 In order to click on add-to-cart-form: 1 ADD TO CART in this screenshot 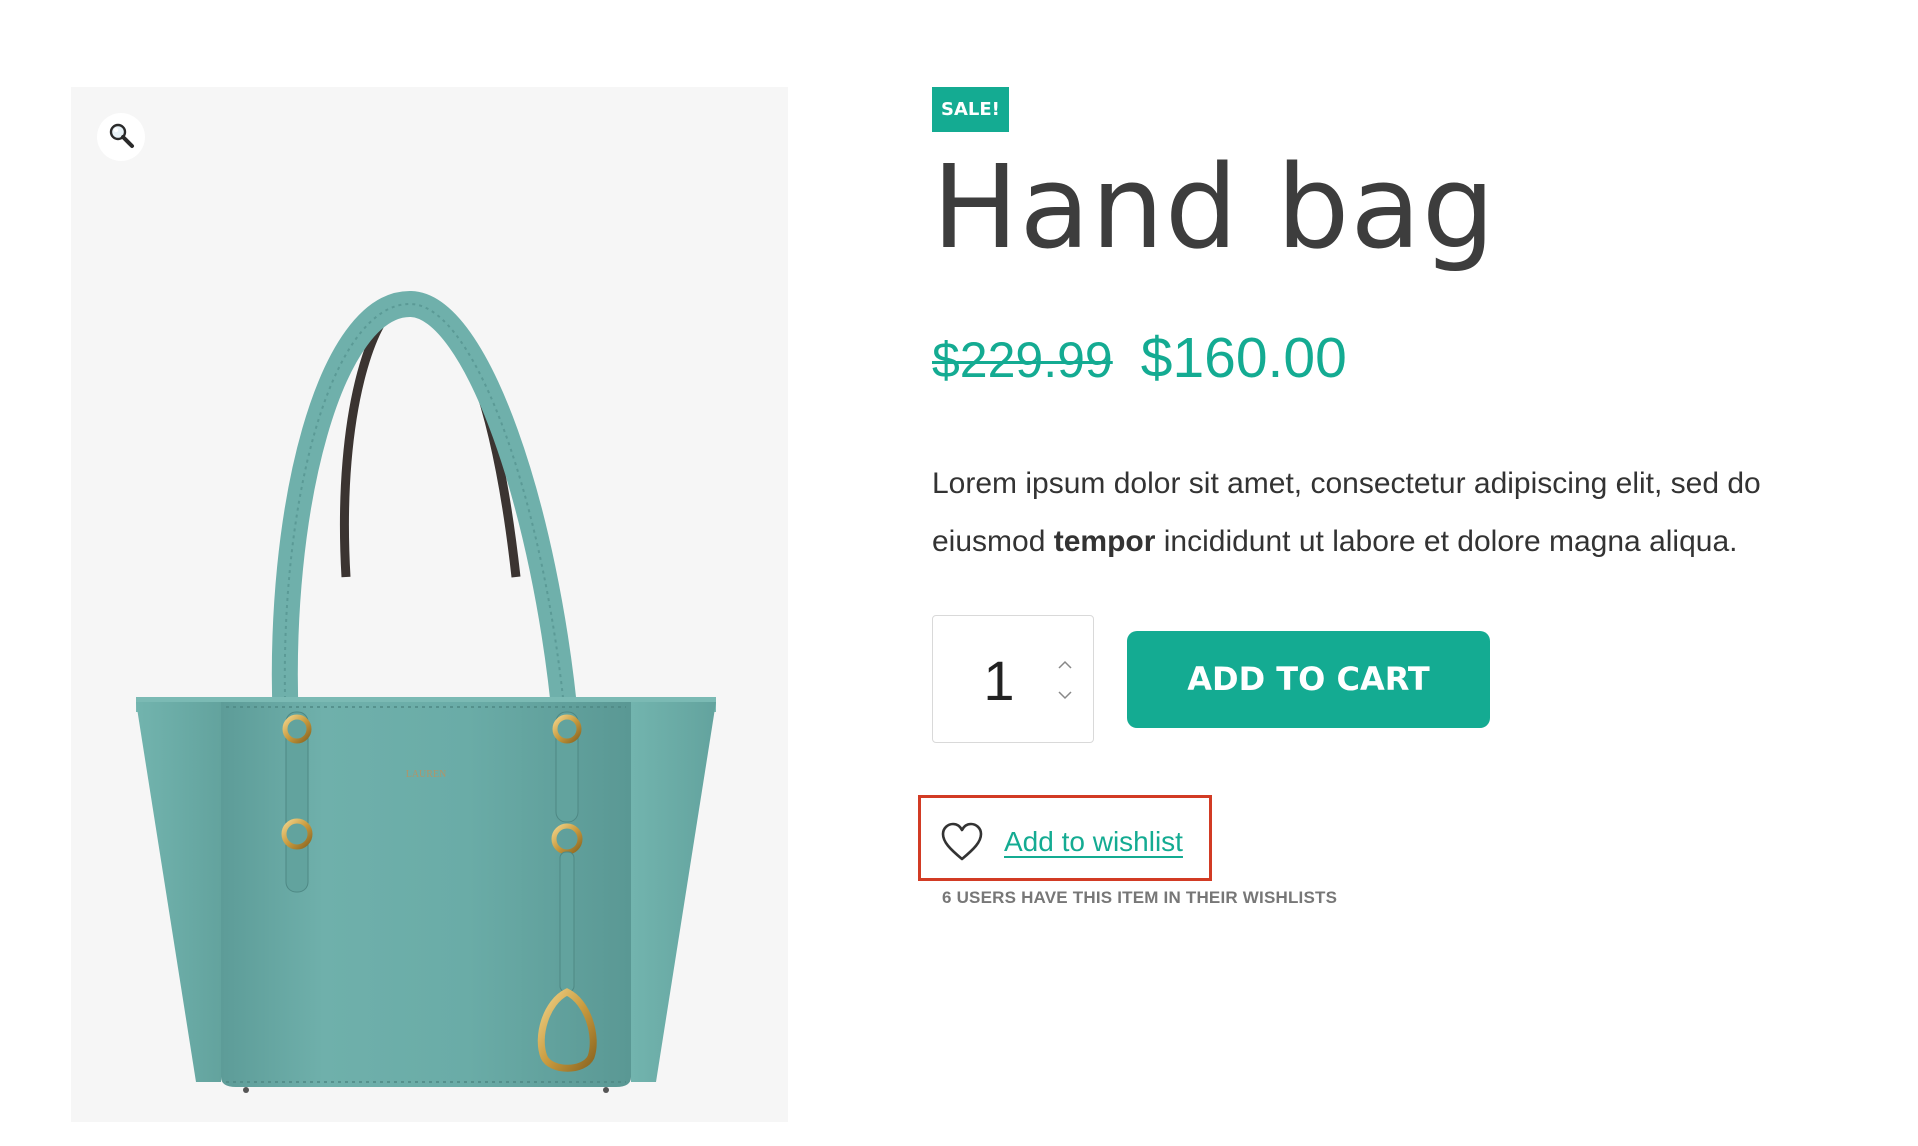, I will do `click(1211, 679)`.